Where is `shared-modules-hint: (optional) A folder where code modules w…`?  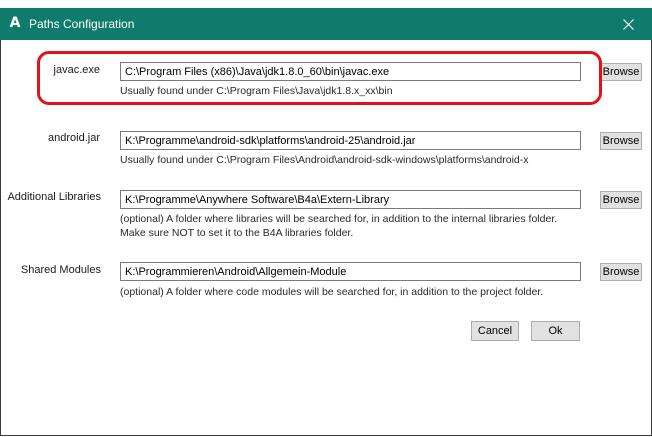
shared-modules-hint: (optional) A folder where code modules w… is located at coordinates (332, 292).